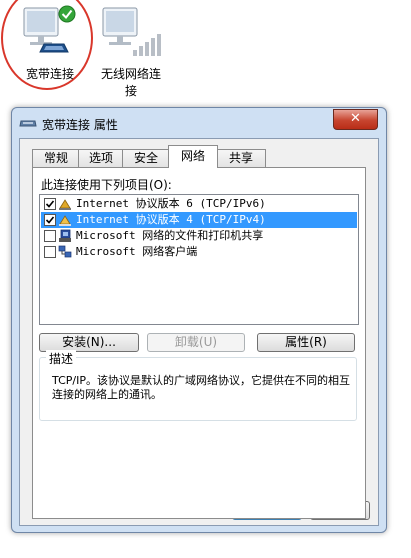 The image size is (411, 558). What do you see at coordinates (171, 203) in the screenshot?
I see `list-item-label: Internet 协议版本 6 (TCP/IPv6)` at bounding box center [171, 203].